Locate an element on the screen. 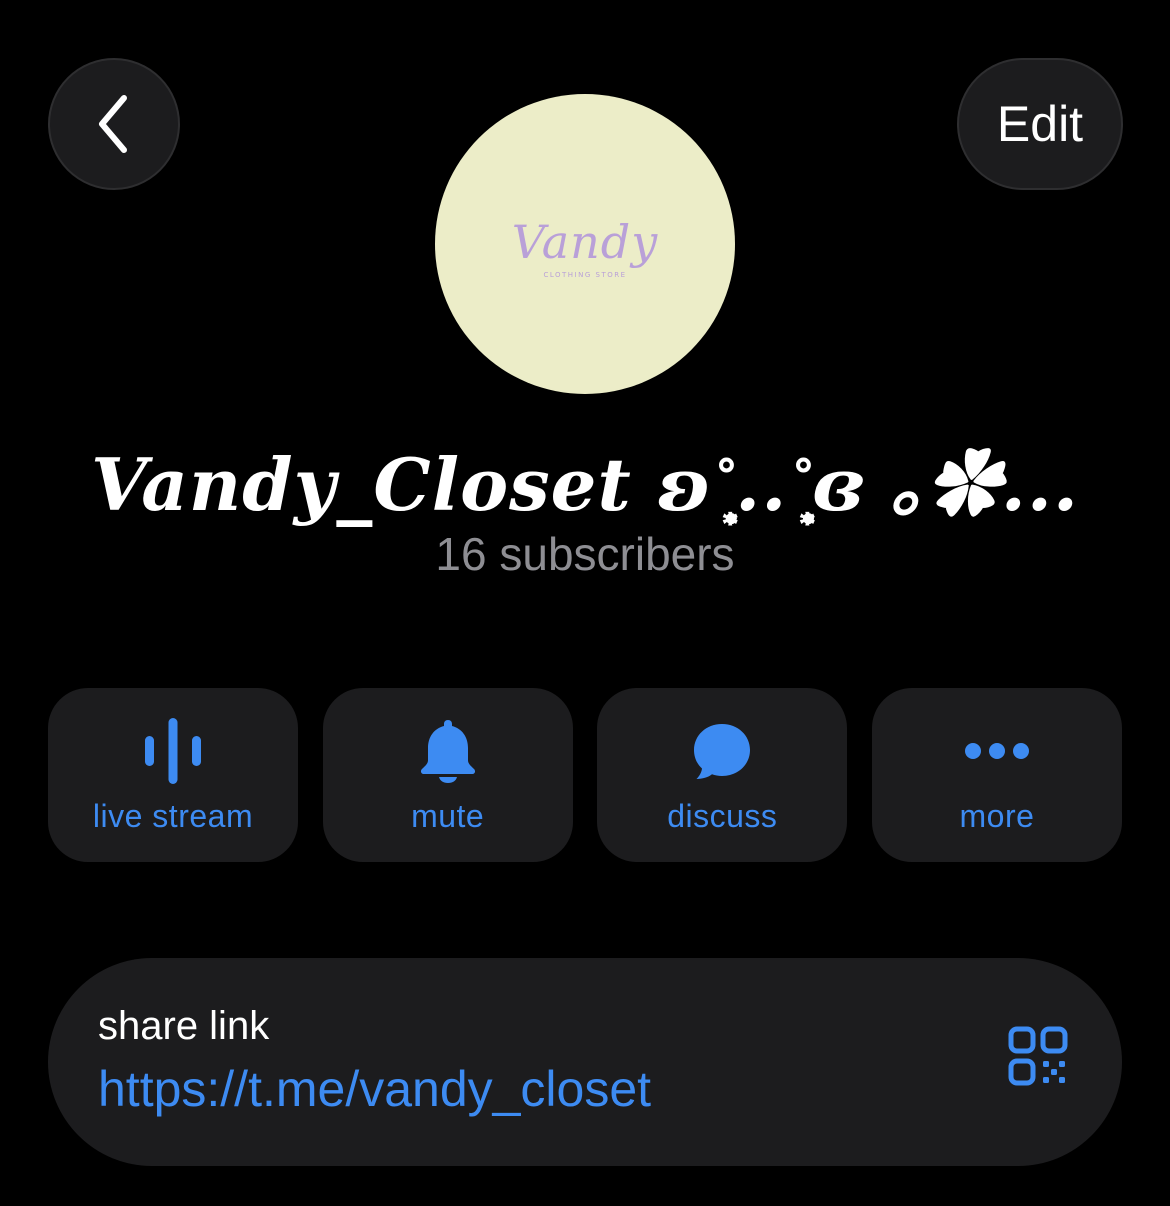 The width and height of the screenshot is (1170, 1206). qr-code-button is located at coordinates (1043, 1061).